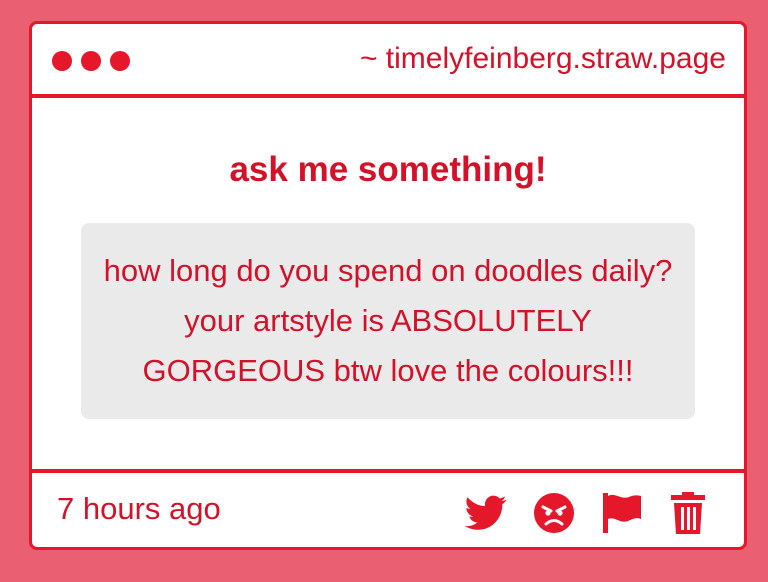 This screenshot has height=582, width=768. I want to click on page-title: ask me something!, so click(388, 169).